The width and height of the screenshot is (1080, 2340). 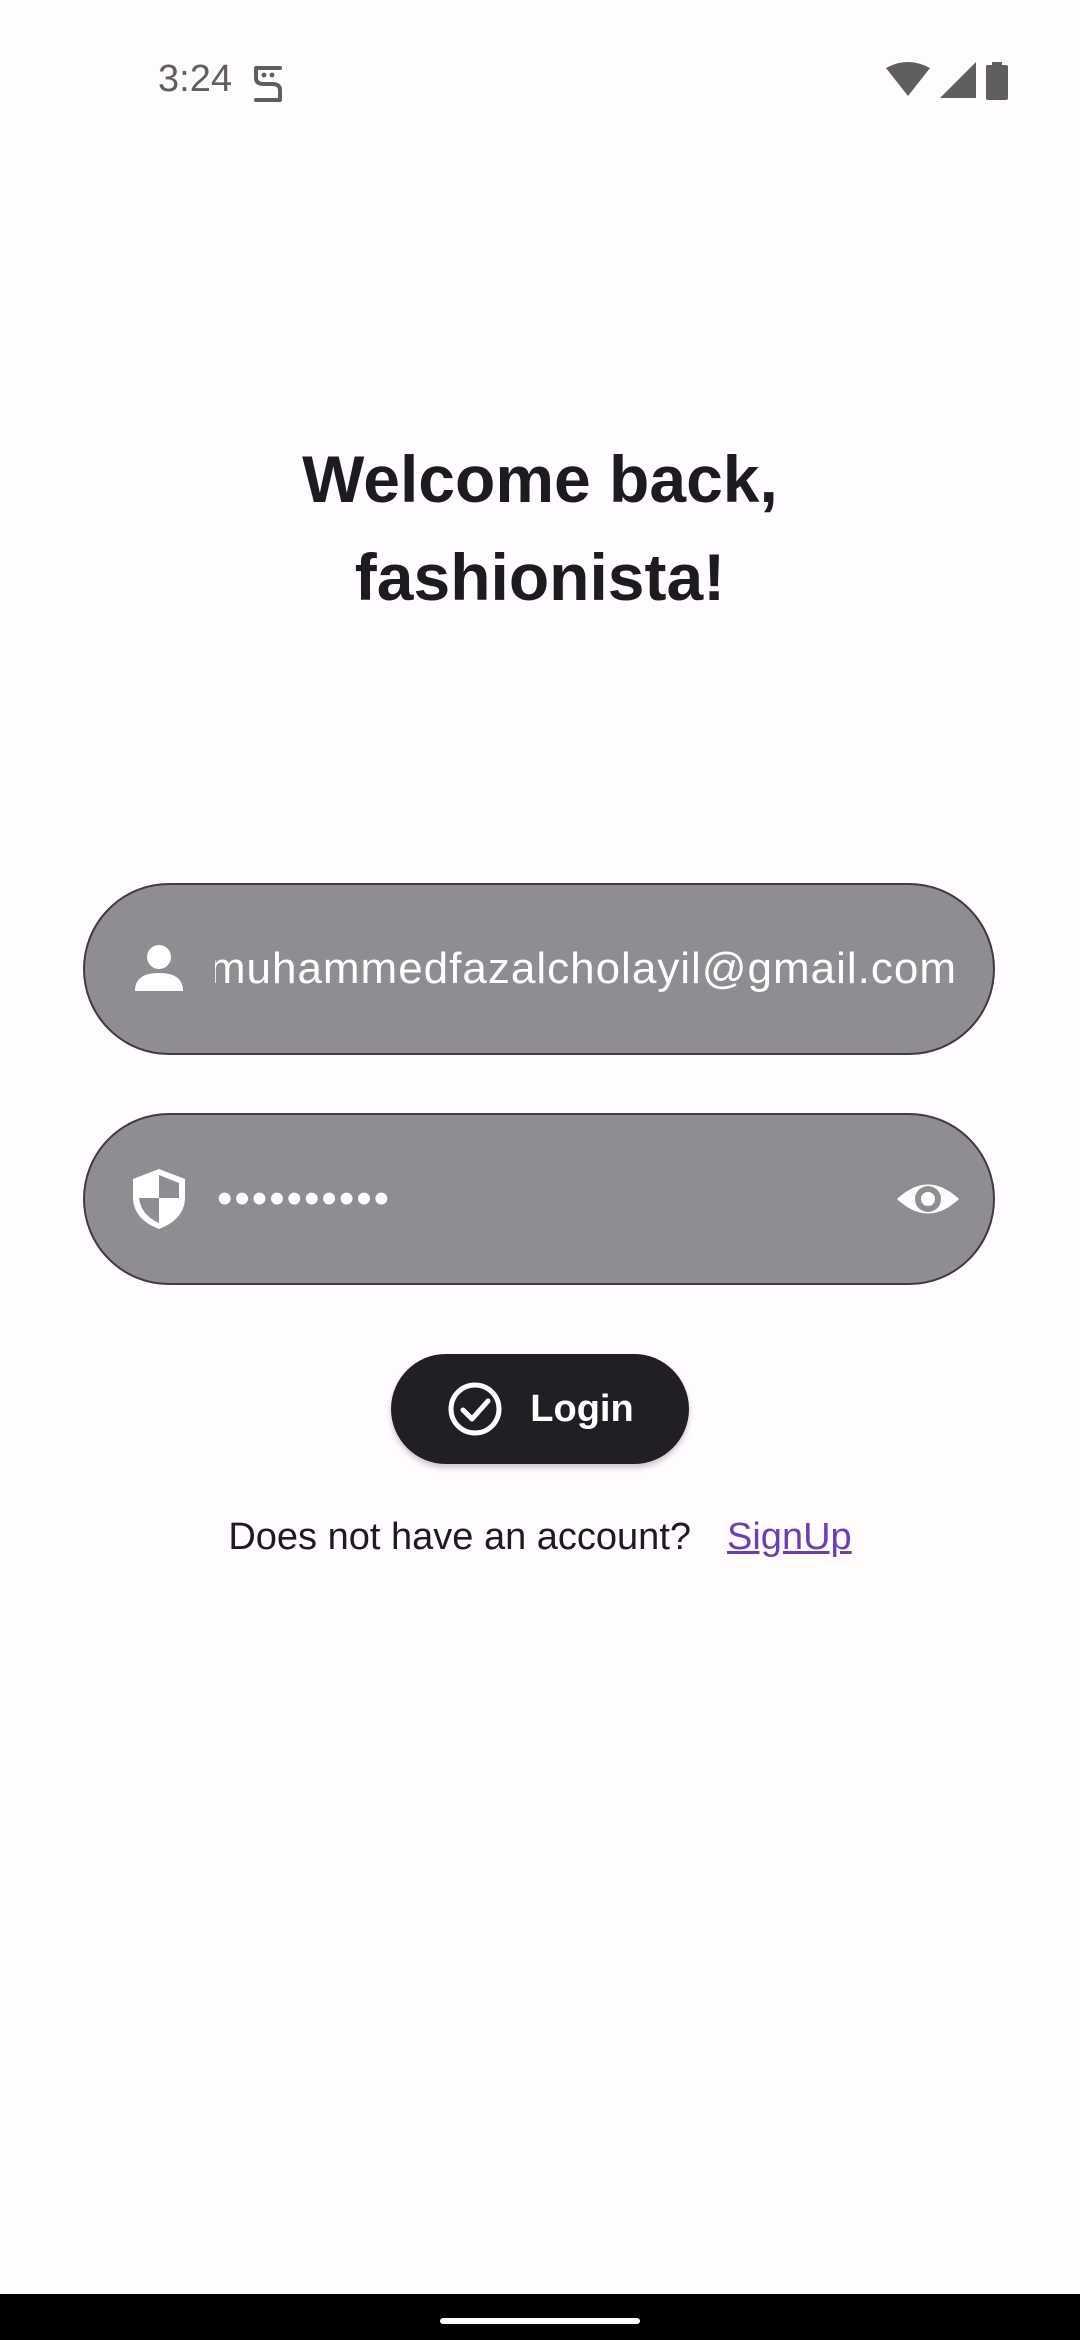 I want to click on battery-icon, so click(x=997, y=81).